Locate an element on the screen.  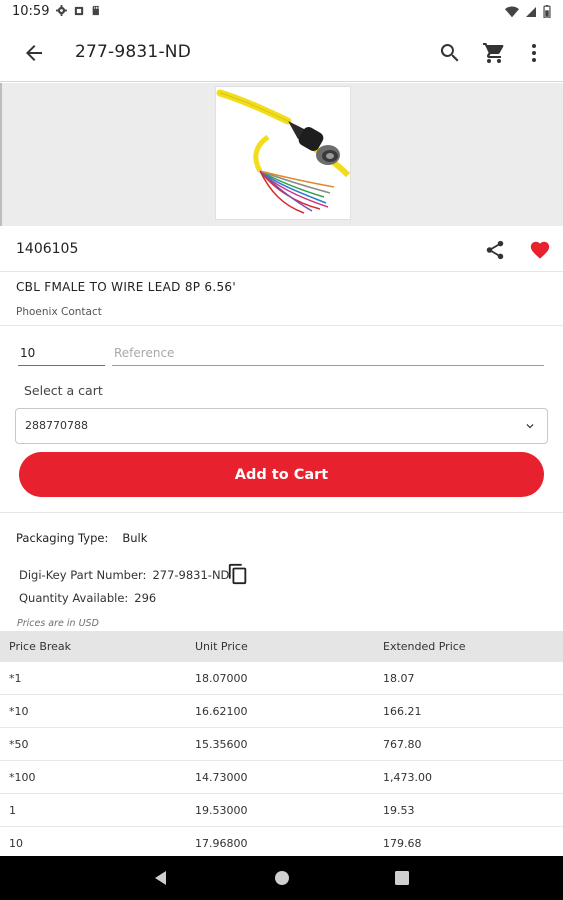
search-button is located at coordinates (450, 53).